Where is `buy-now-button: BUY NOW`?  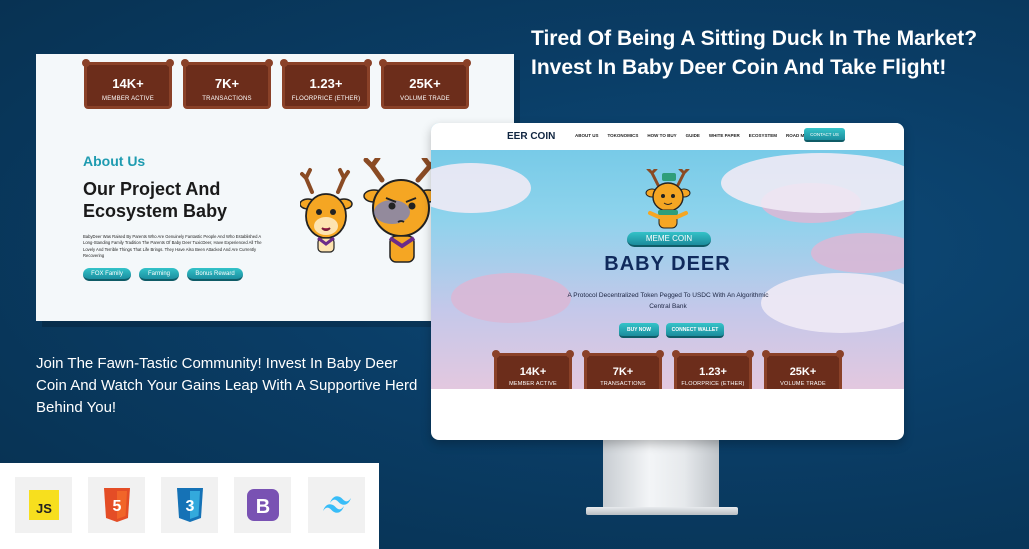
buy-now-button: BUY NOW is located at coordinates (639, 330).